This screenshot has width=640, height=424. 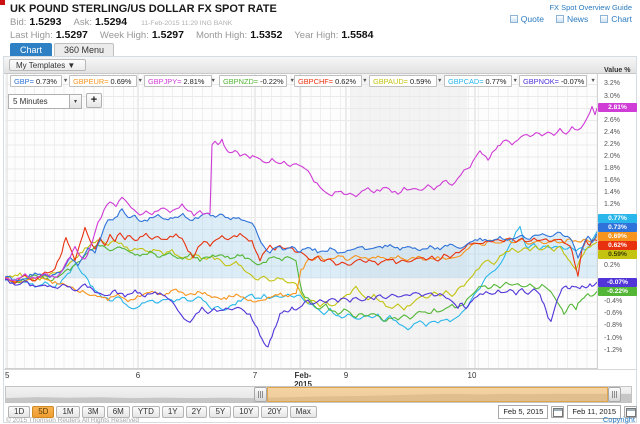 What do you see at coordinates (613, 326) in the screenshot?
I see `y-tick: -0.8%` at bounding box center [613, 326].